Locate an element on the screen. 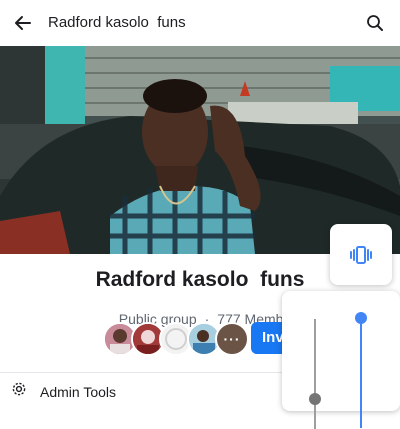 The width and height of the screenshot is (400, 429). media-volume-slider is located at coordinates (315, 374).